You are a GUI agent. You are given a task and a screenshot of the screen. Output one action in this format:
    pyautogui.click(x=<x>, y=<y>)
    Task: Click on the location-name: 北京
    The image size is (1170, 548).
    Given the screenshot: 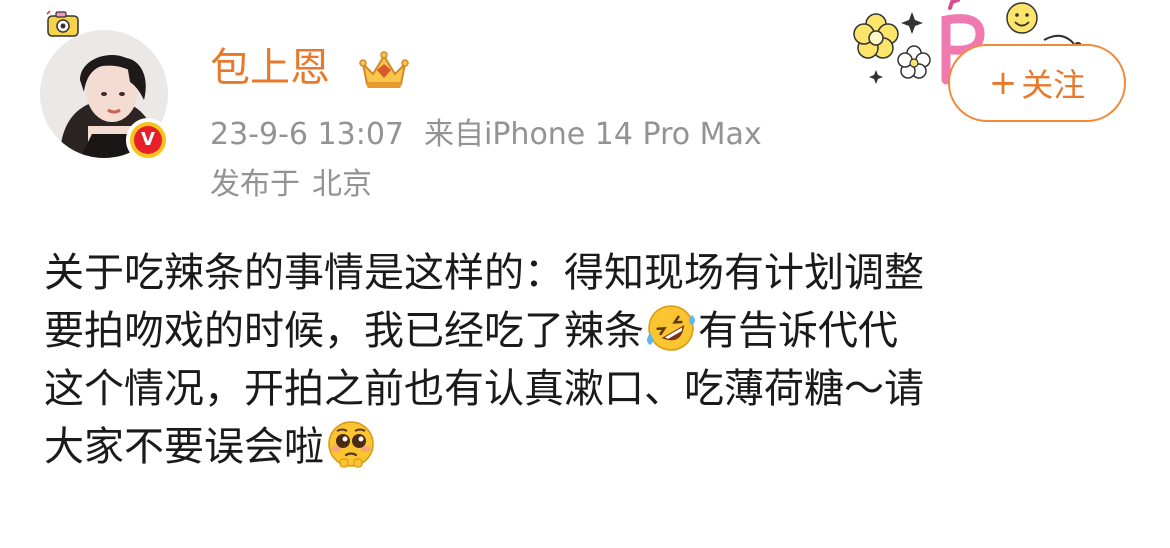 What is the action you would take?
    pyautogui.click(x=342, y=184)
    